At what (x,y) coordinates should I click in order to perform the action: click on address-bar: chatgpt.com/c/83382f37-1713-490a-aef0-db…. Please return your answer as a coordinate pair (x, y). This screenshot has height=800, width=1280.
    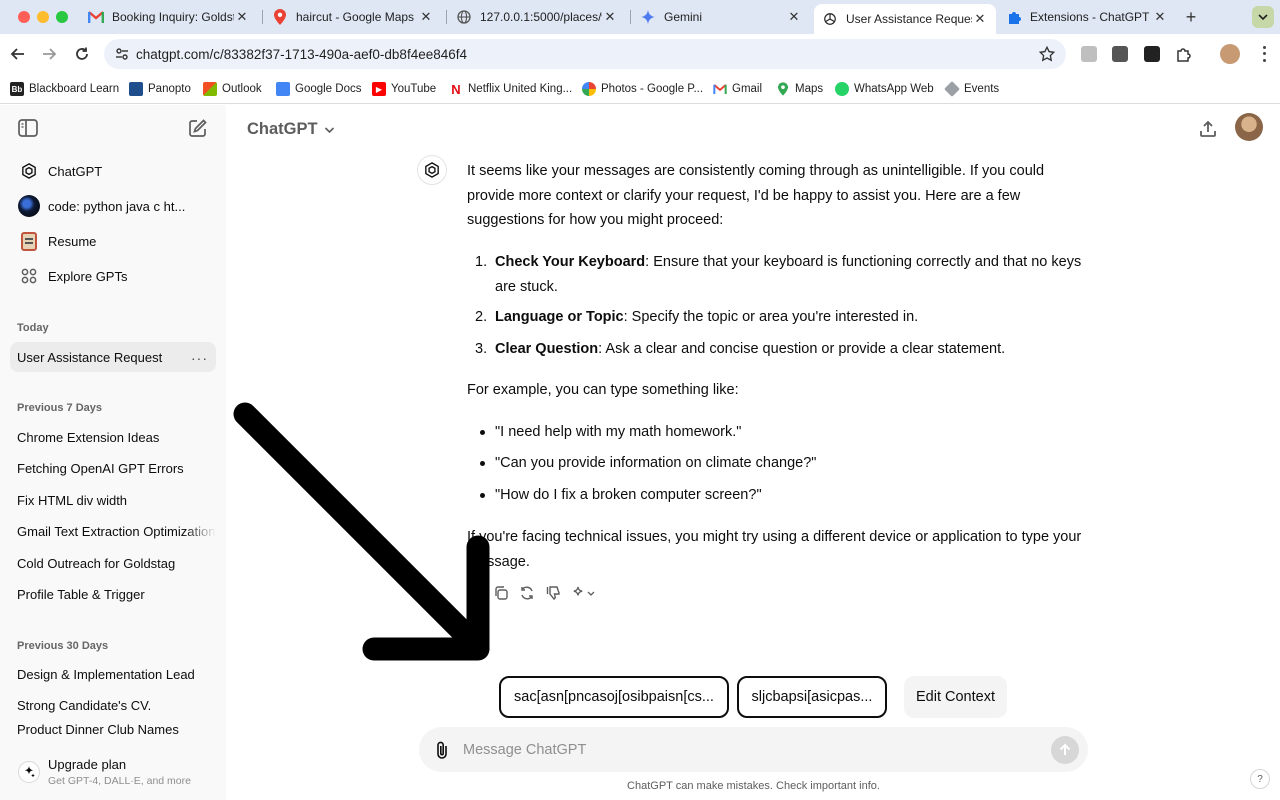
    Looking at the image, I should click on (585, 54).